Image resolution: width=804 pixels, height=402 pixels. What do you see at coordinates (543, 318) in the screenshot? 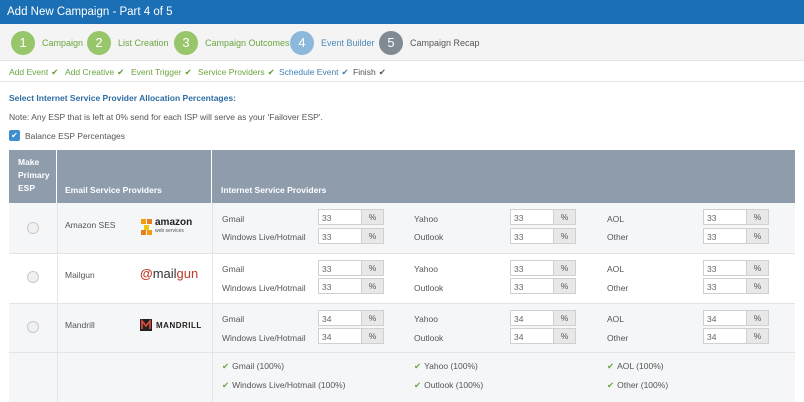
I see `percent-input-yahoo: 34%` at bounding box center [543, 318].